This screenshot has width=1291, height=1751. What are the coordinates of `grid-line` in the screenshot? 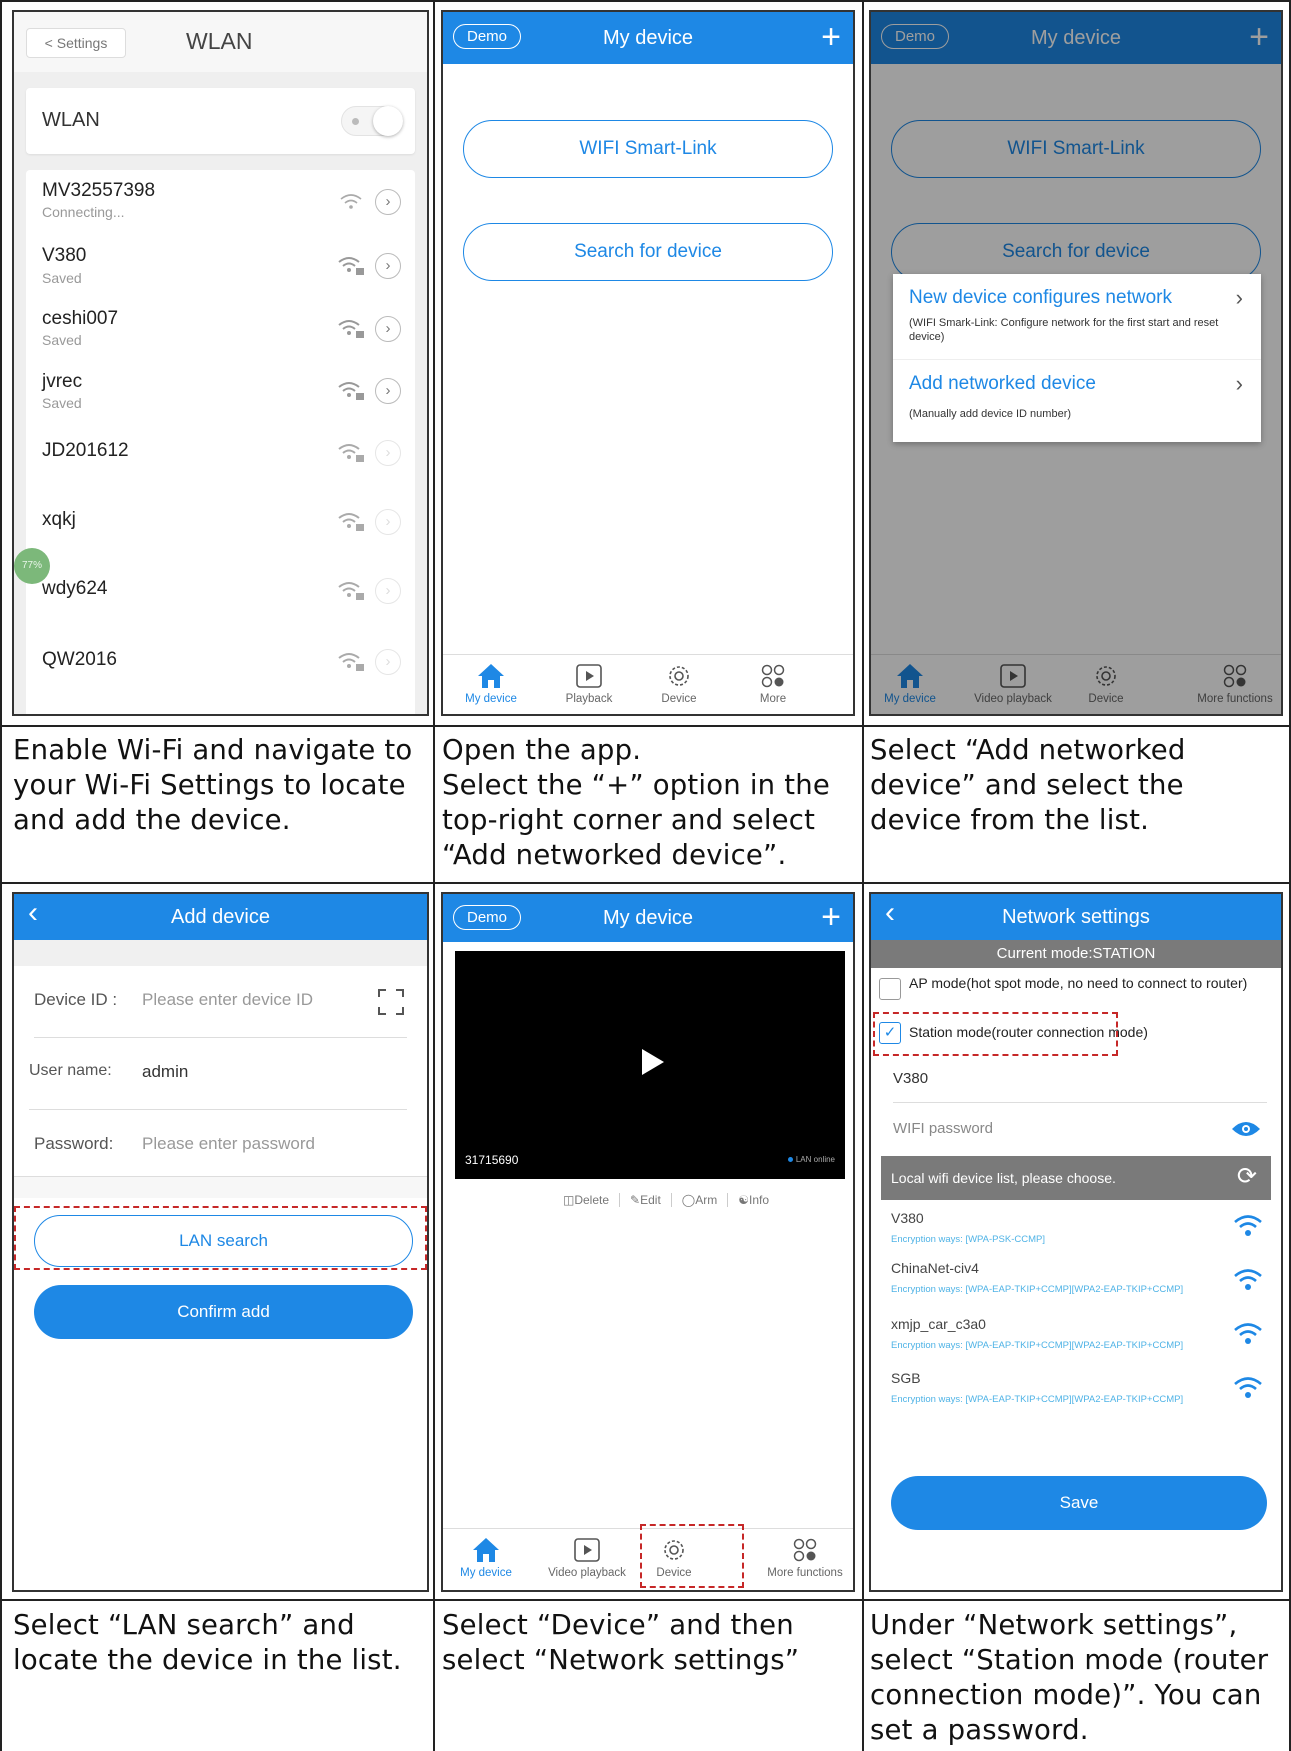 It's located at (645, 1).